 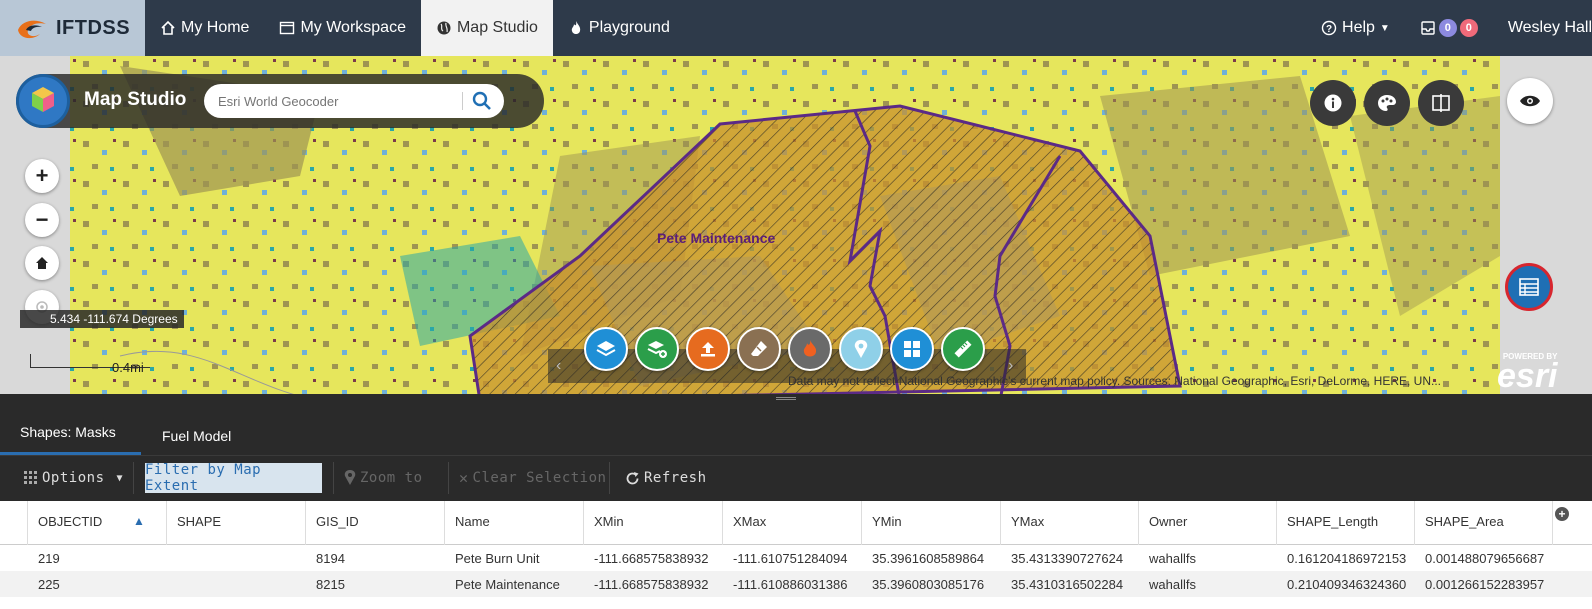 I want to click on panel-splitter, so click(x=796, y=399).